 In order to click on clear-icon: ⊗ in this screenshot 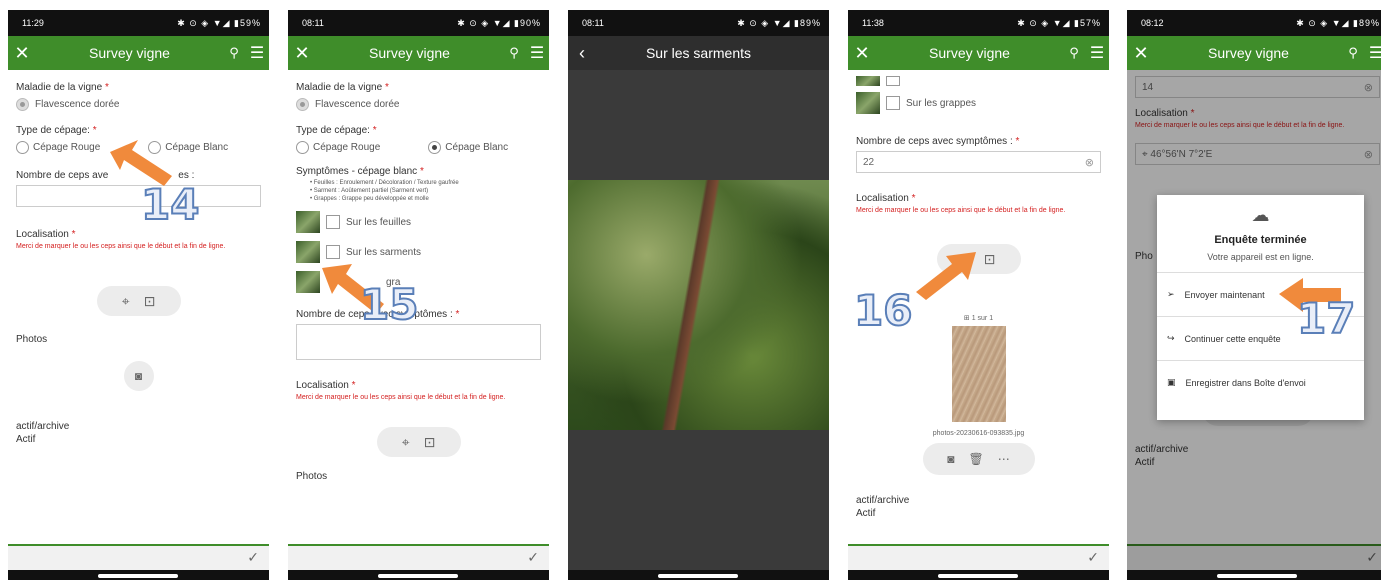, I will do `click(1089, 162)`.